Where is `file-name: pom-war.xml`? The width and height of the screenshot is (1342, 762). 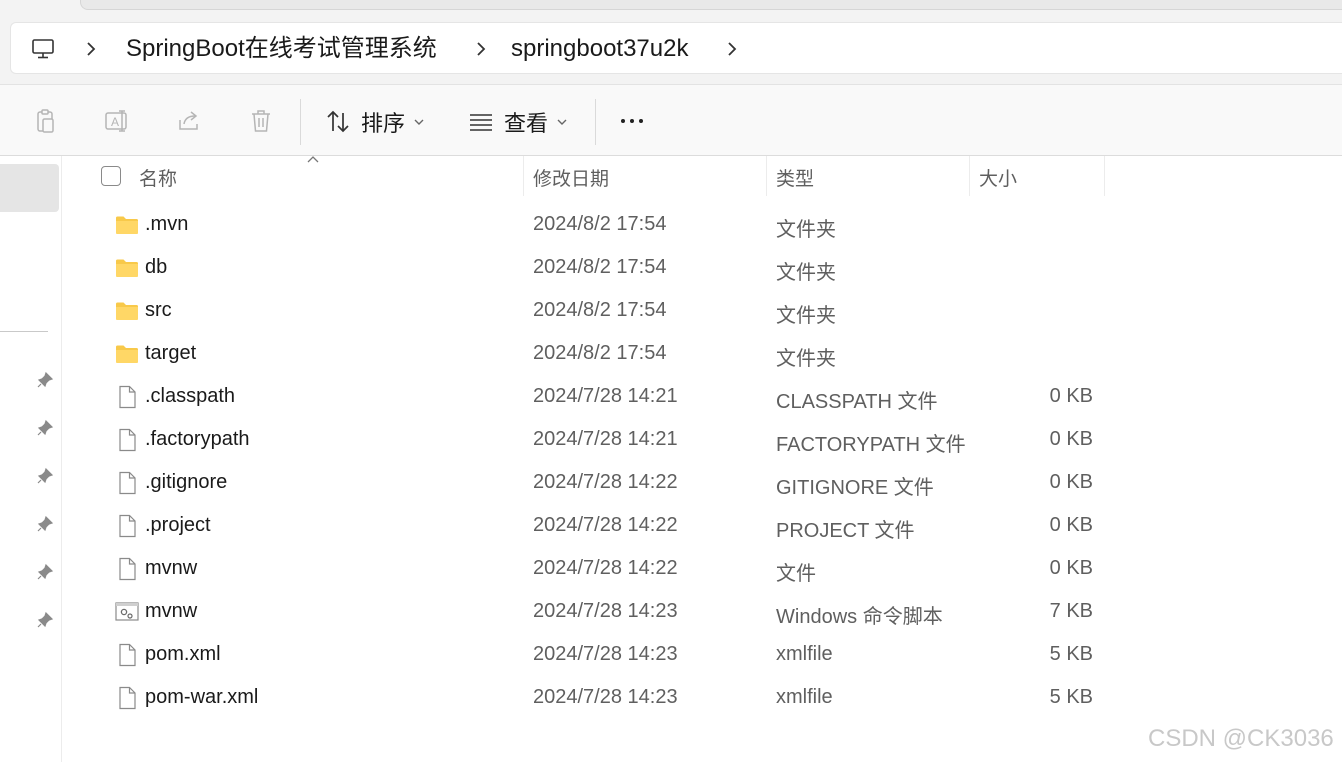 file-name: pom-war.xml is located at coordinates (202, 697).